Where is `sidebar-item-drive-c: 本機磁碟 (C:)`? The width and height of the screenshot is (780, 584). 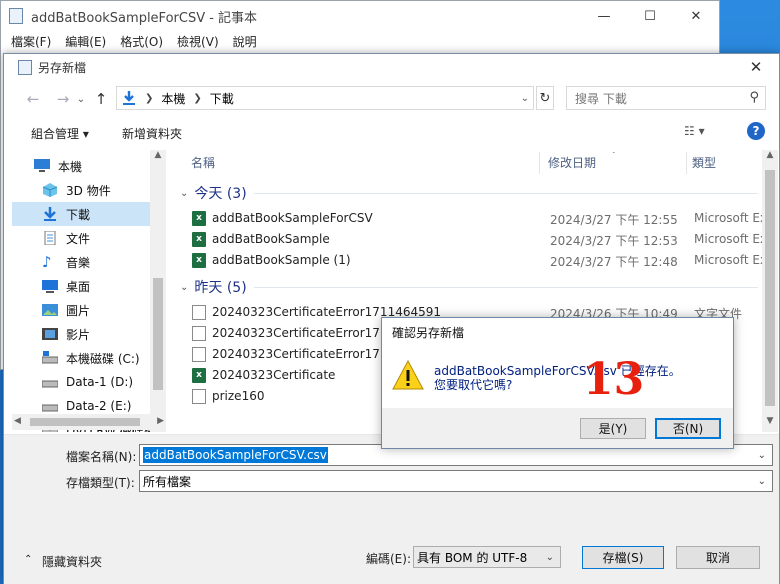
sidebar-item-drive-c: 本機磁碟 (C:) is located at coordinates (104, 358).